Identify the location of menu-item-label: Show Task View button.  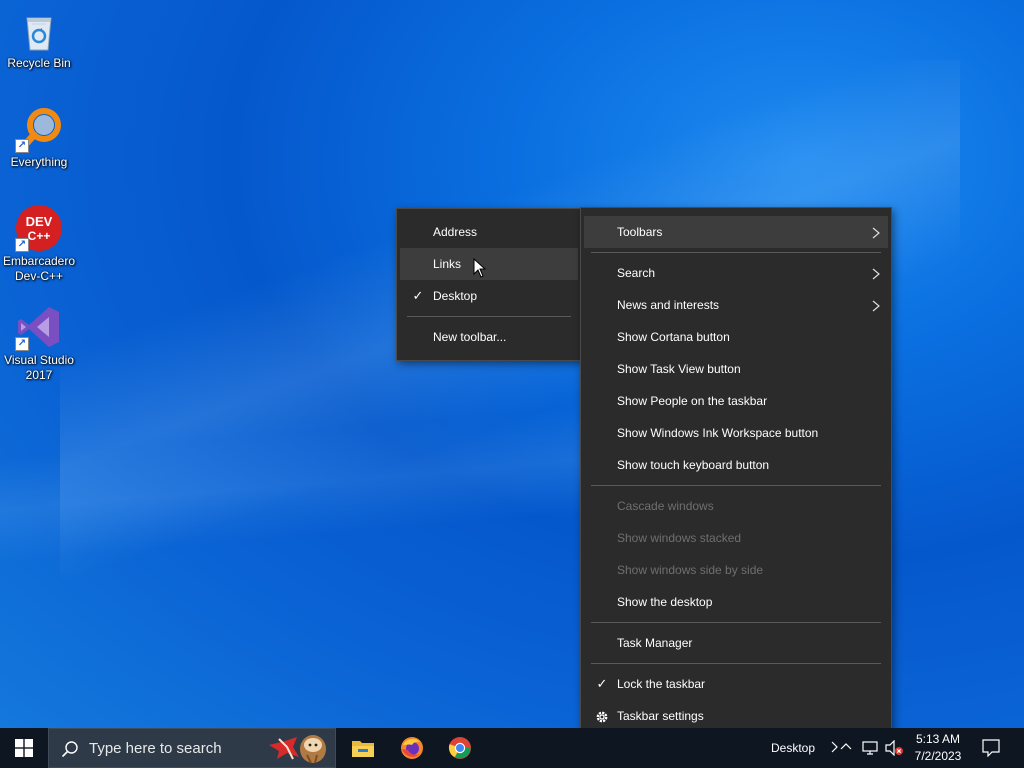
(679, 369).